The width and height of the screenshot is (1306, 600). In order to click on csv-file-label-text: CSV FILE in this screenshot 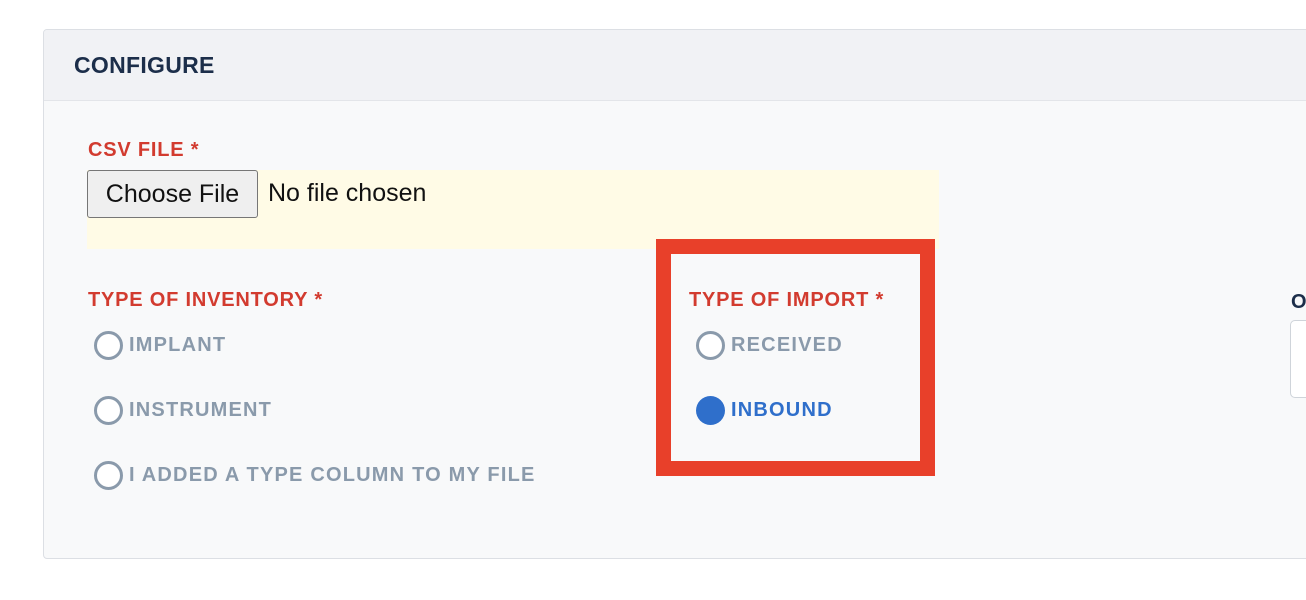, I will do `click(136, 150)`.